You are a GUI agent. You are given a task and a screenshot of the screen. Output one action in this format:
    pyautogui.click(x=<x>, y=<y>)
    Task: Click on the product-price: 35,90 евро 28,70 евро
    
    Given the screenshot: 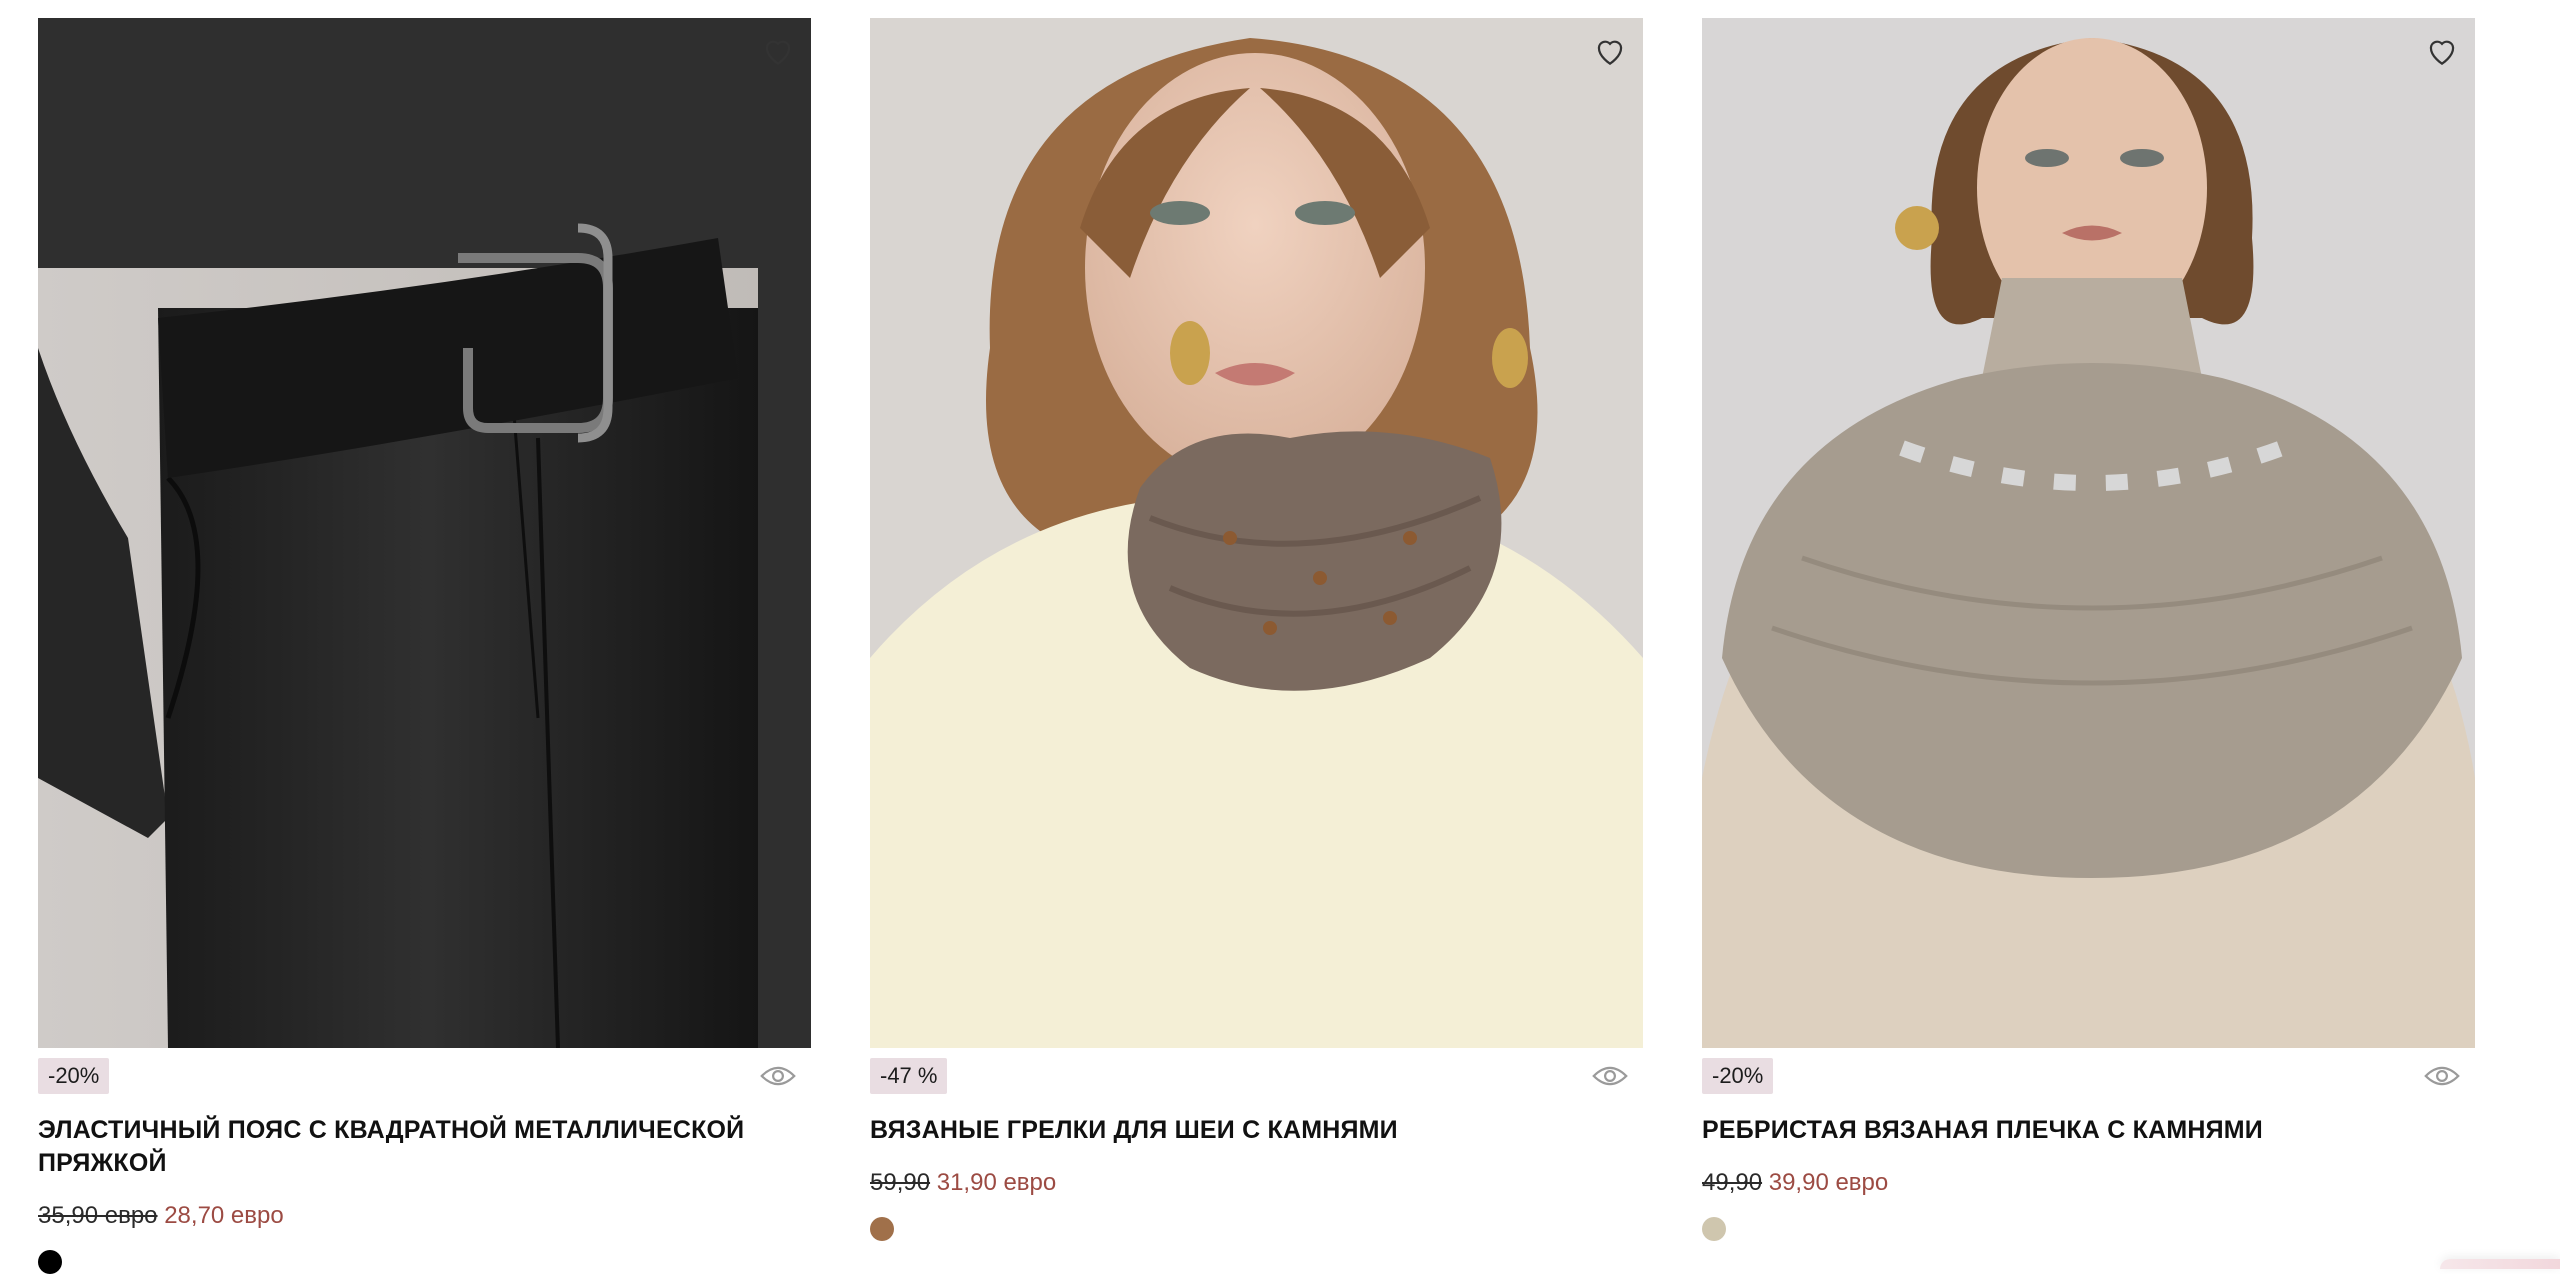 What is the action you would take?
    pyautogui.click(x=424, y=1216)
    